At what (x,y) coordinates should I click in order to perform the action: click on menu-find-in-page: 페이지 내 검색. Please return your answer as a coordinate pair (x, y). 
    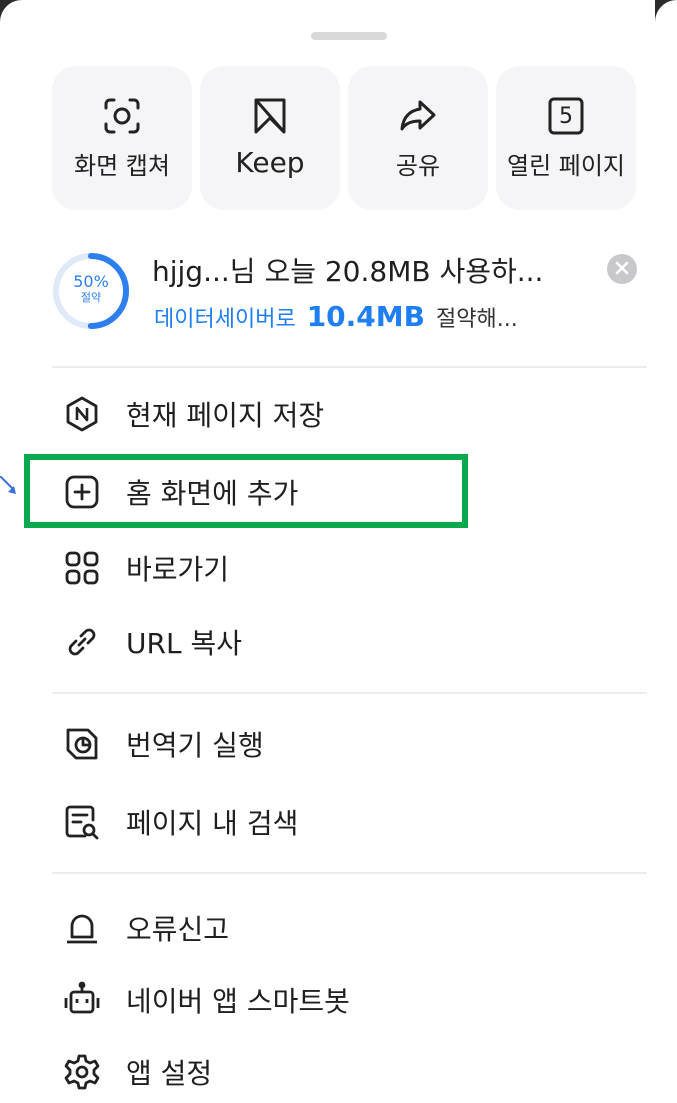
    Looking at the image, I should click on (180, 822).